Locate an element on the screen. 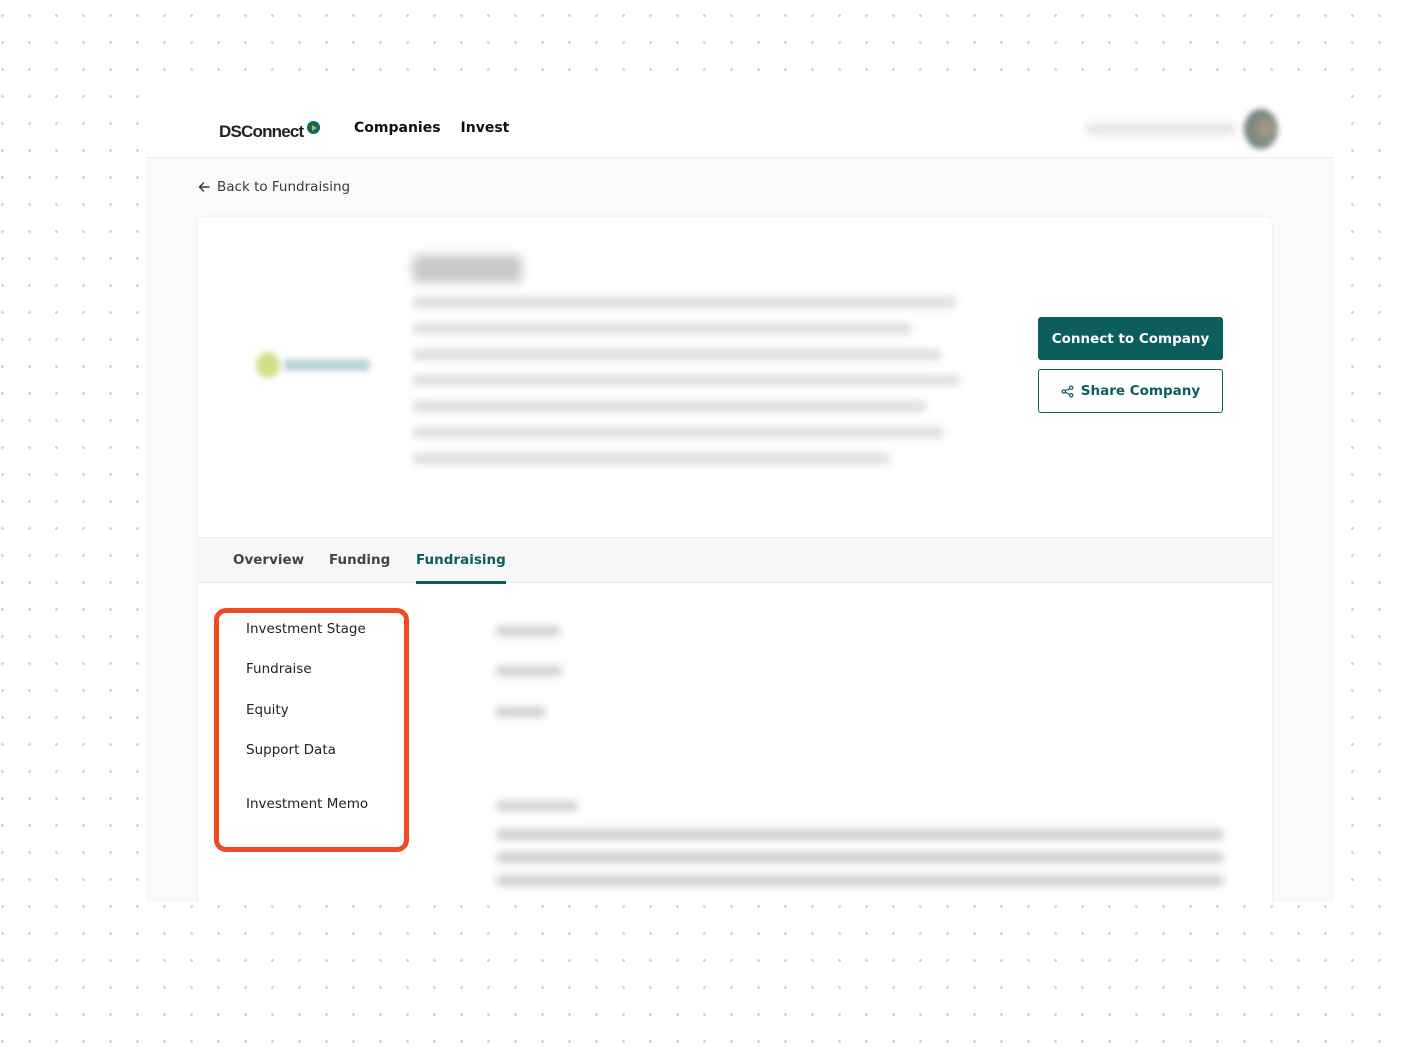 The image size is (1402, 1054). back-to-fundraising-link: Back to Fundraising is located at coordinates (274, 187).